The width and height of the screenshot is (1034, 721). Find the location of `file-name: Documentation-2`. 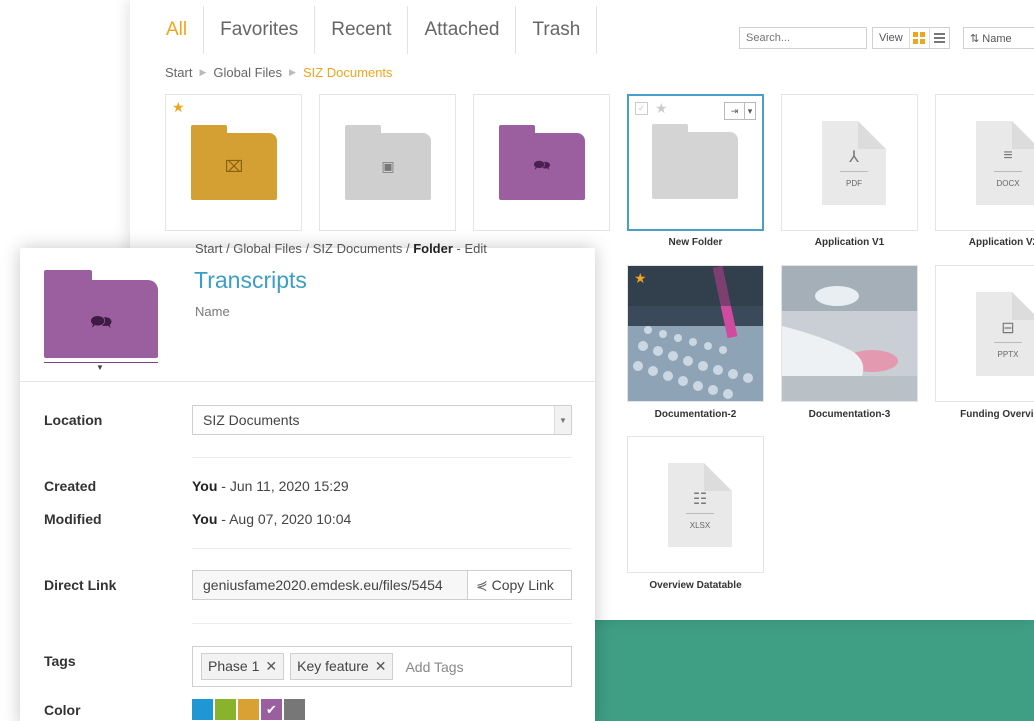

file-name: Documentation-2 is located at coordinates (695, 414).